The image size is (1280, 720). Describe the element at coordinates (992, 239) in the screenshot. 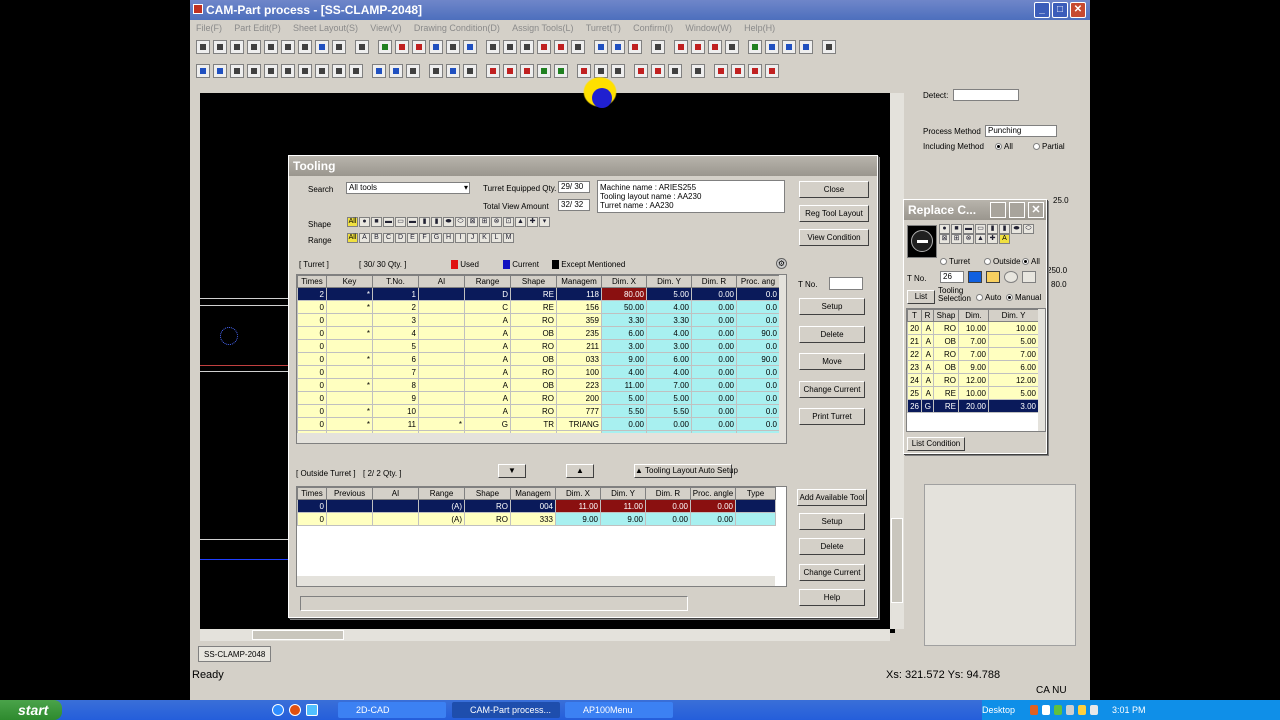

I see `shape-icon: ✚` at that location.